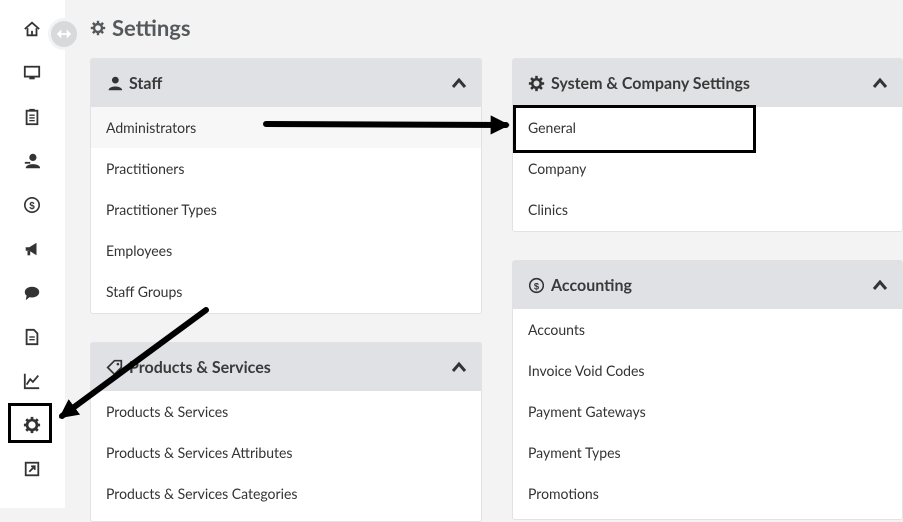  I want to click on page-title: Settings, so click(140, 27).